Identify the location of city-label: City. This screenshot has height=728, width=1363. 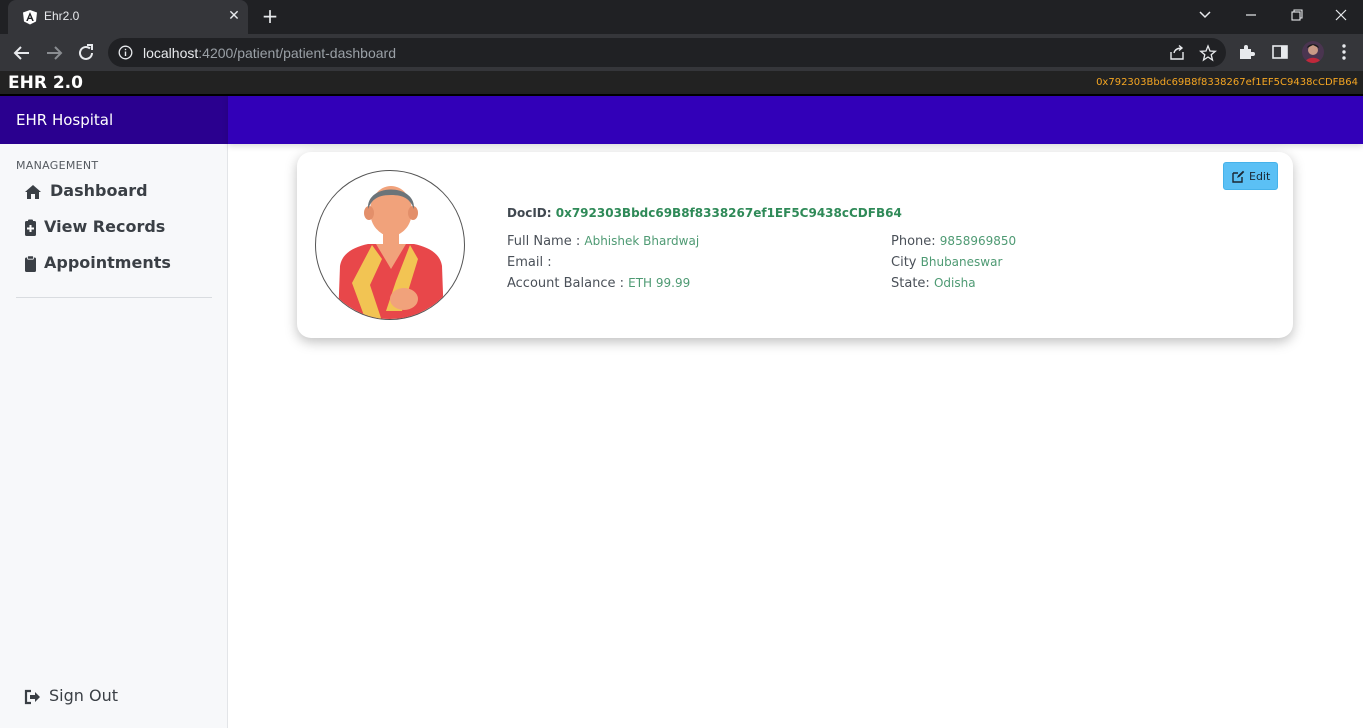
(904, 262).